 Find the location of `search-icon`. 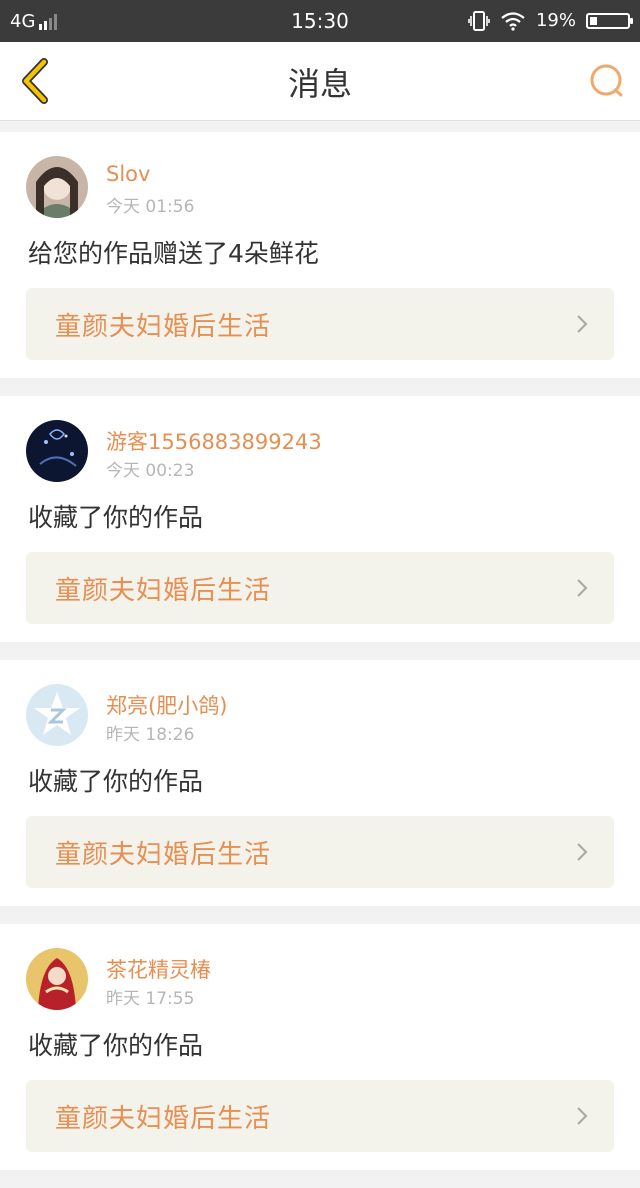

search-icon is located at coordinates (607, 81).